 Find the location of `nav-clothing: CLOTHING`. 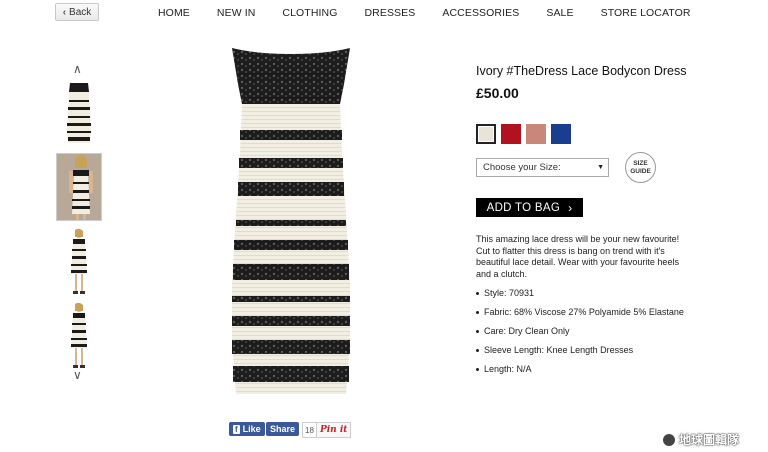

nav-clothing: CLOTHING is located at coordinates (309, 13).